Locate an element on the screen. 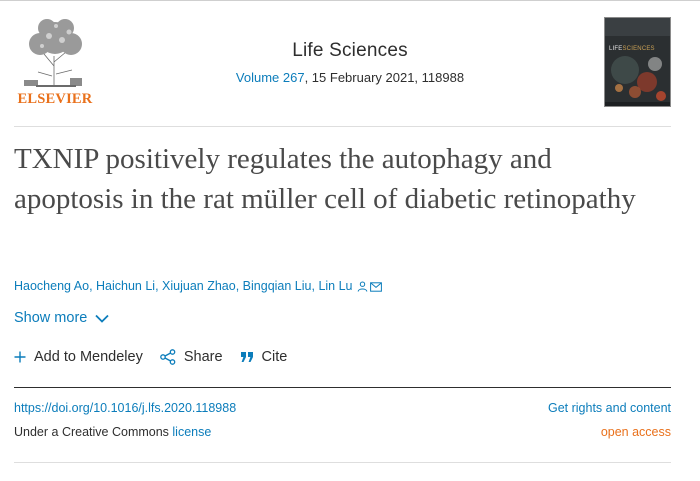  license-prefix: Under a Creative Commons is located at coordinates (93, 432).